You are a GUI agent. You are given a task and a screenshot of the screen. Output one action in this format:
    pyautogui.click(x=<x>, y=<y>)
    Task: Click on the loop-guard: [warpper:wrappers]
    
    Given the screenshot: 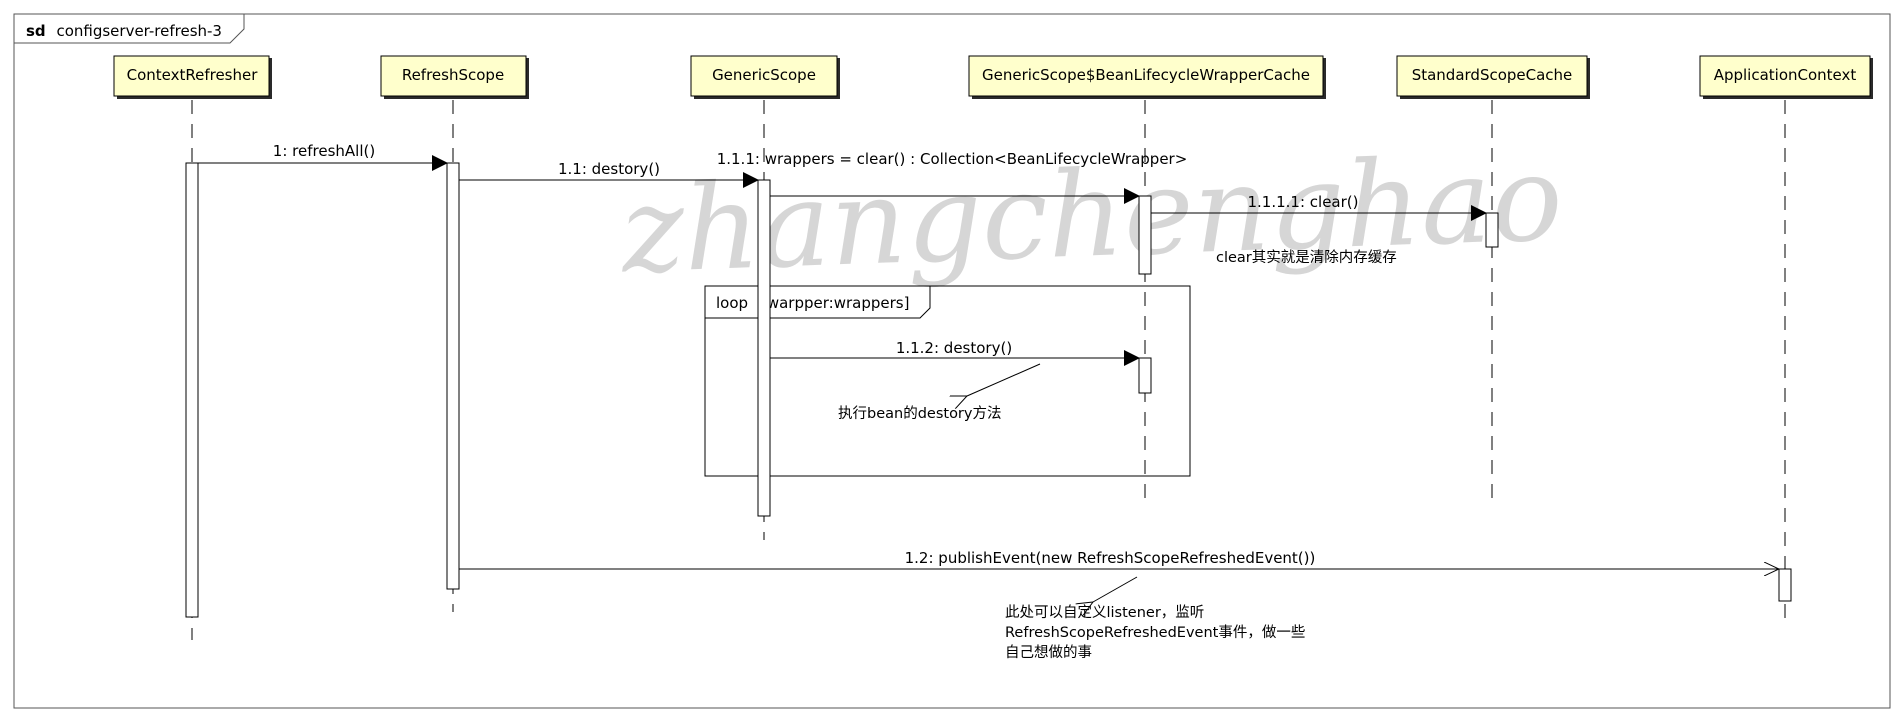 What is the action you would take?
    pyautogui.click(x=835, y=303)
    